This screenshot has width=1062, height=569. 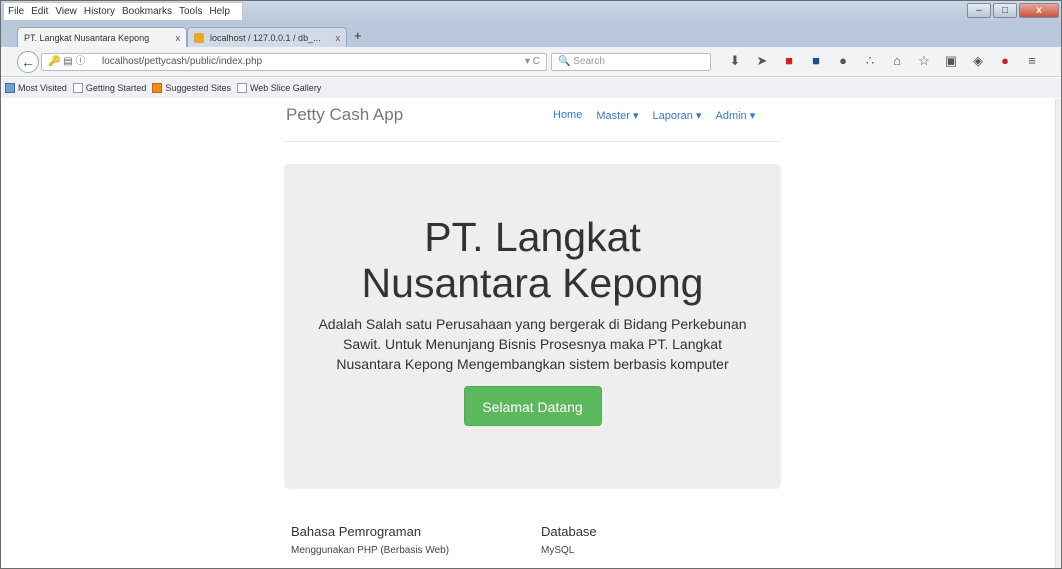 What do you see at coordinates (631, 62) in the screenshot?
I see `search-input: 🔍 Search` at bounding box center [631, 62].